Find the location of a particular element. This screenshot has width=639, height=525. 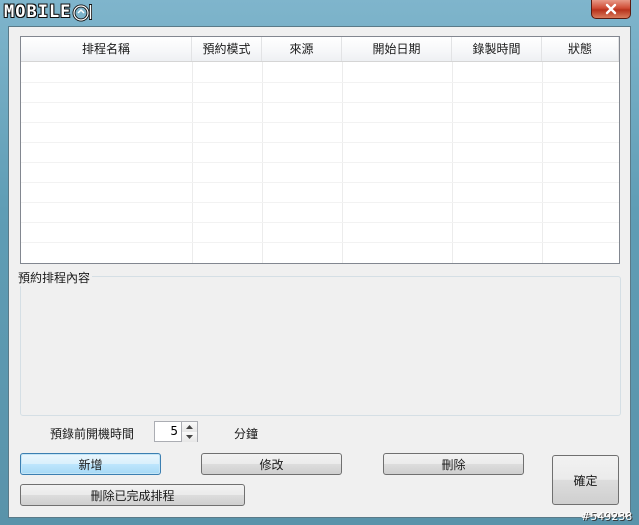

minutes-unit-label: 分鐘 is located at coordinates (246, 434).